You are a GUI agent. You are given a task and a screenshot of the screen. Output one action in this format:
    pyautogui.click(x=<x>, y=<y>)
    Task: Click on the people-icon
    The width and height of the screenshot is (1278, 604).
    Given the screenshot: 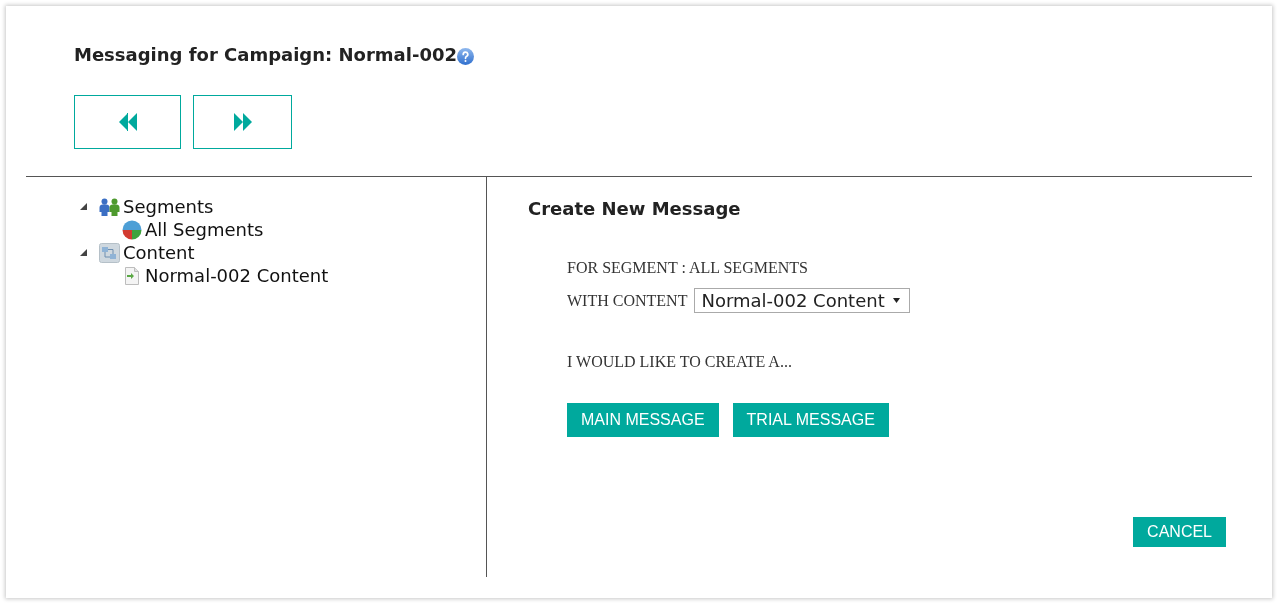 What is the action you would take?
    pyautogui.click(x=109, y=206)
    